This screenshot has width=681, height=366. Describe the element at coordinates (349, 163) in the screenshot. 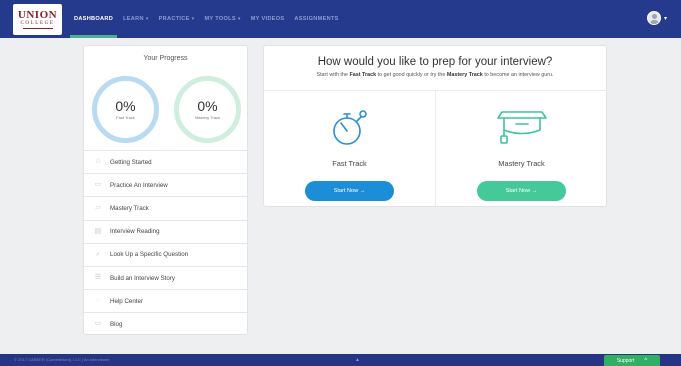

I see `fast-track-name: Fast Track` at that location.